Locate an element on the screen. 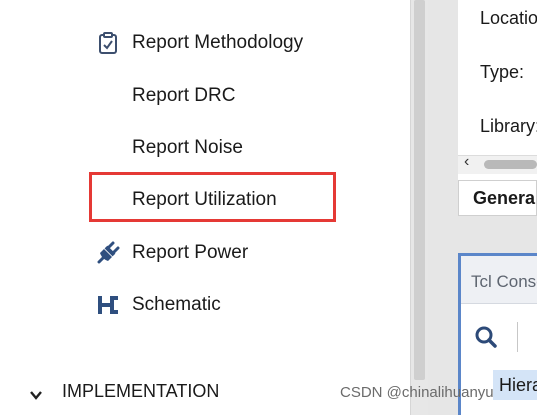  property-label: Library: is located at coordinates (508, 126).